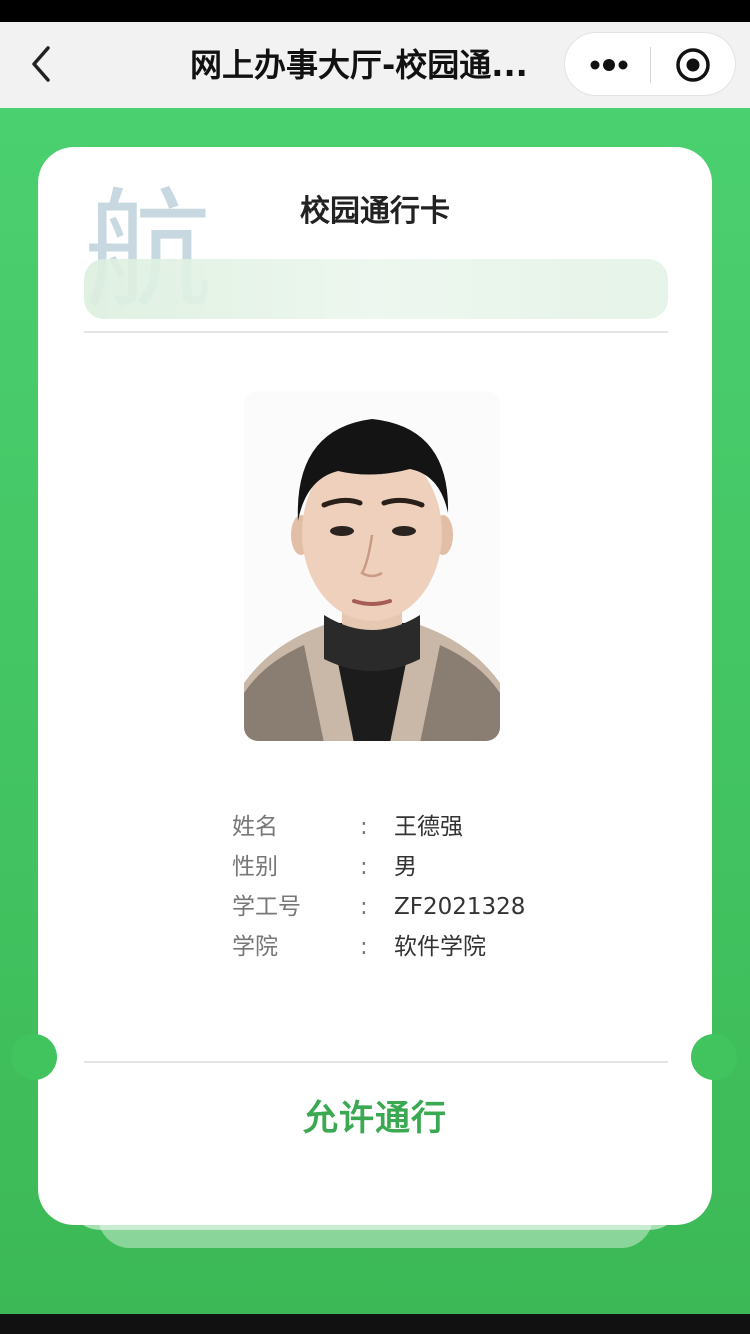 This screenshot has height=1334, width=750. I want to click on value-name: 王德强, so click(428, 827).